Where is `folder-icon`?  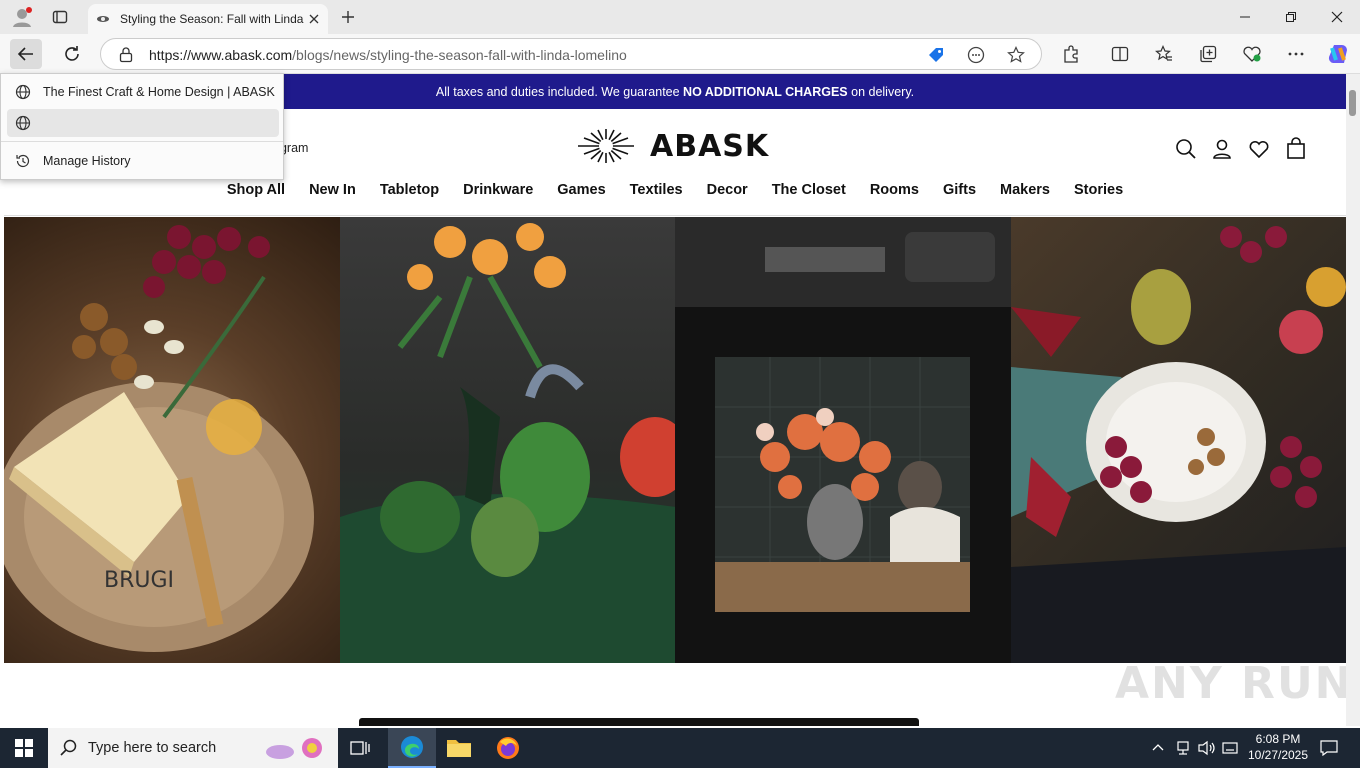
folder-icon is located at coordinates (459, 748).